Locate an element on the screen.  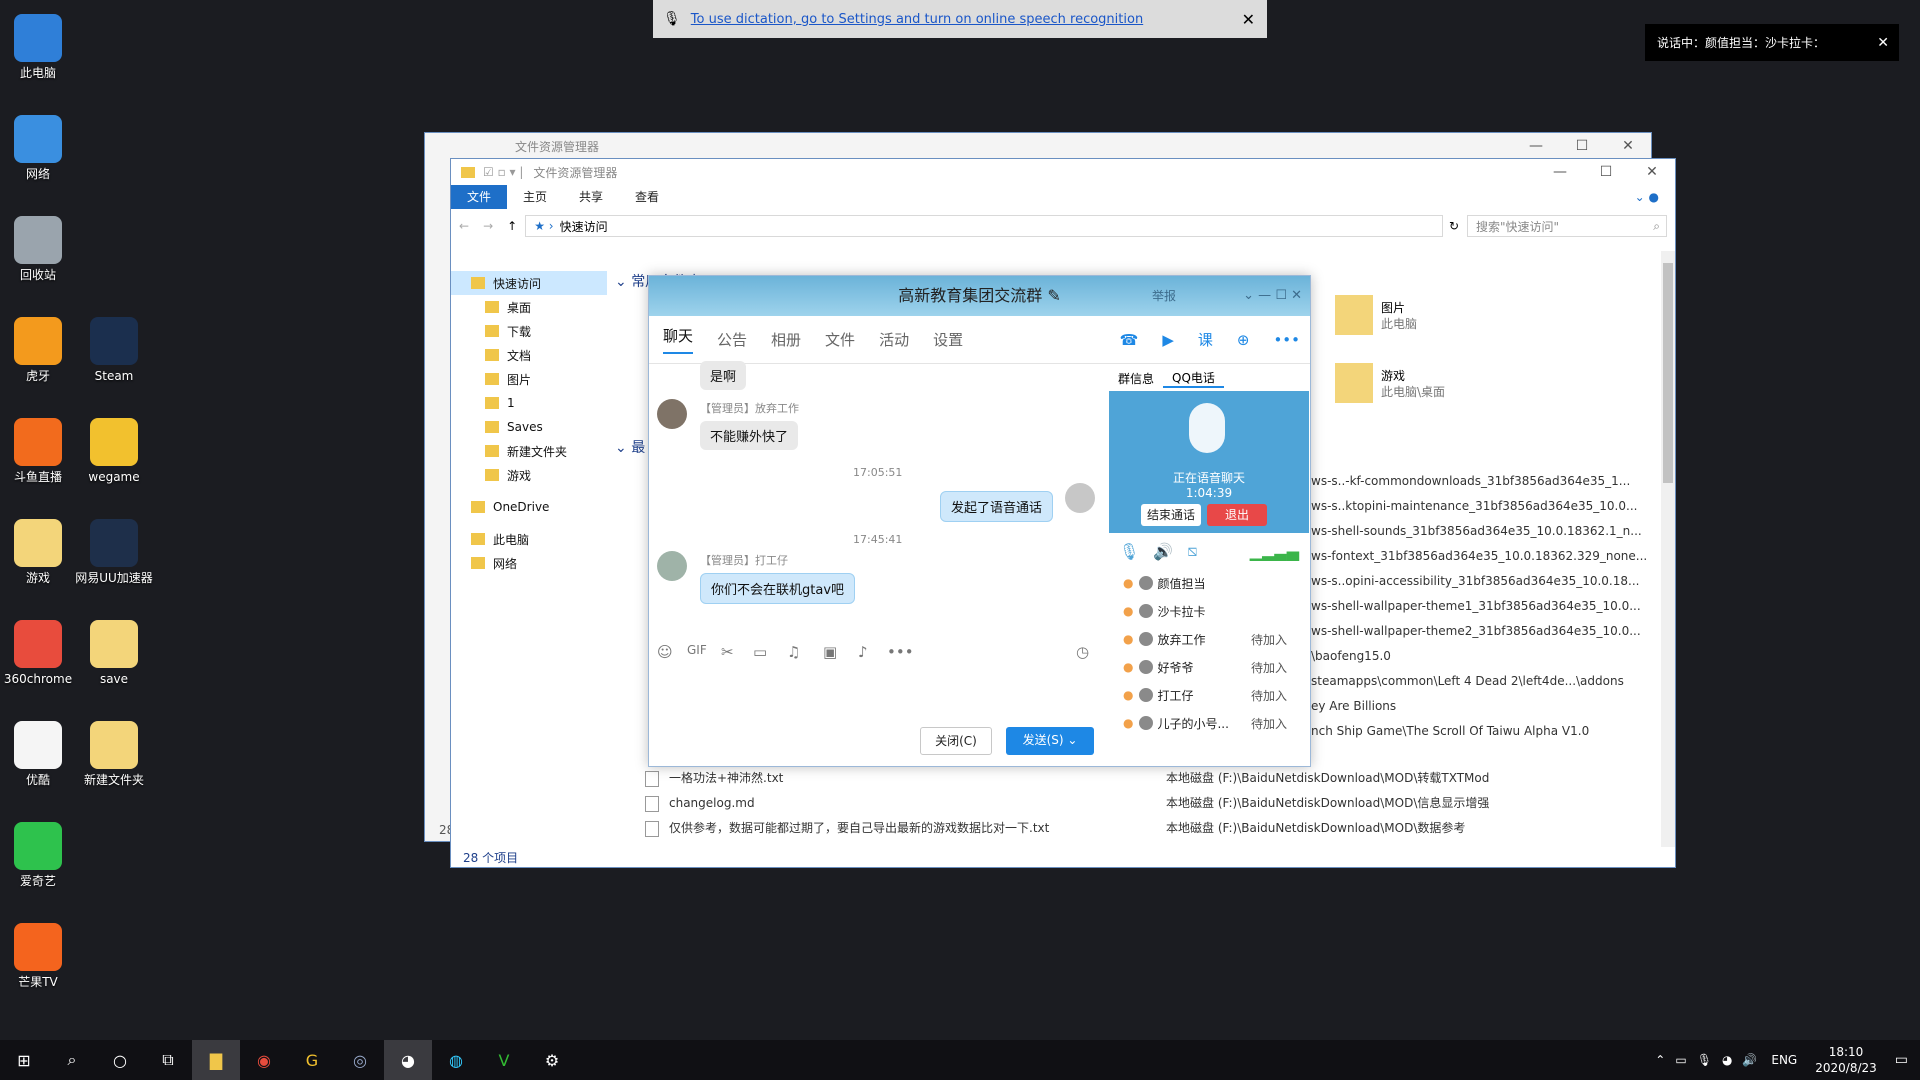
call-member: ● 打工仔 待加入 is located at coordinates (1209, 695).